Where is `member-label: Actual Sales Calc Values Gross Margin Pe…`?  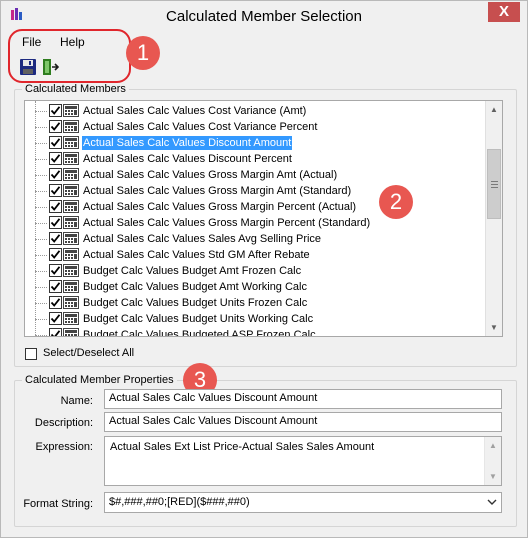
member-label: Actual Sales Calc Values Gross Margin Pe… is located at coordinates (220, 207).